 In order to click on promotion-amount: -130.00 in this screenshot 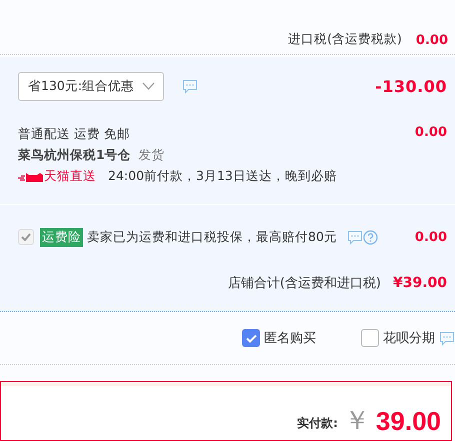, I will do `click(411, 86)`.